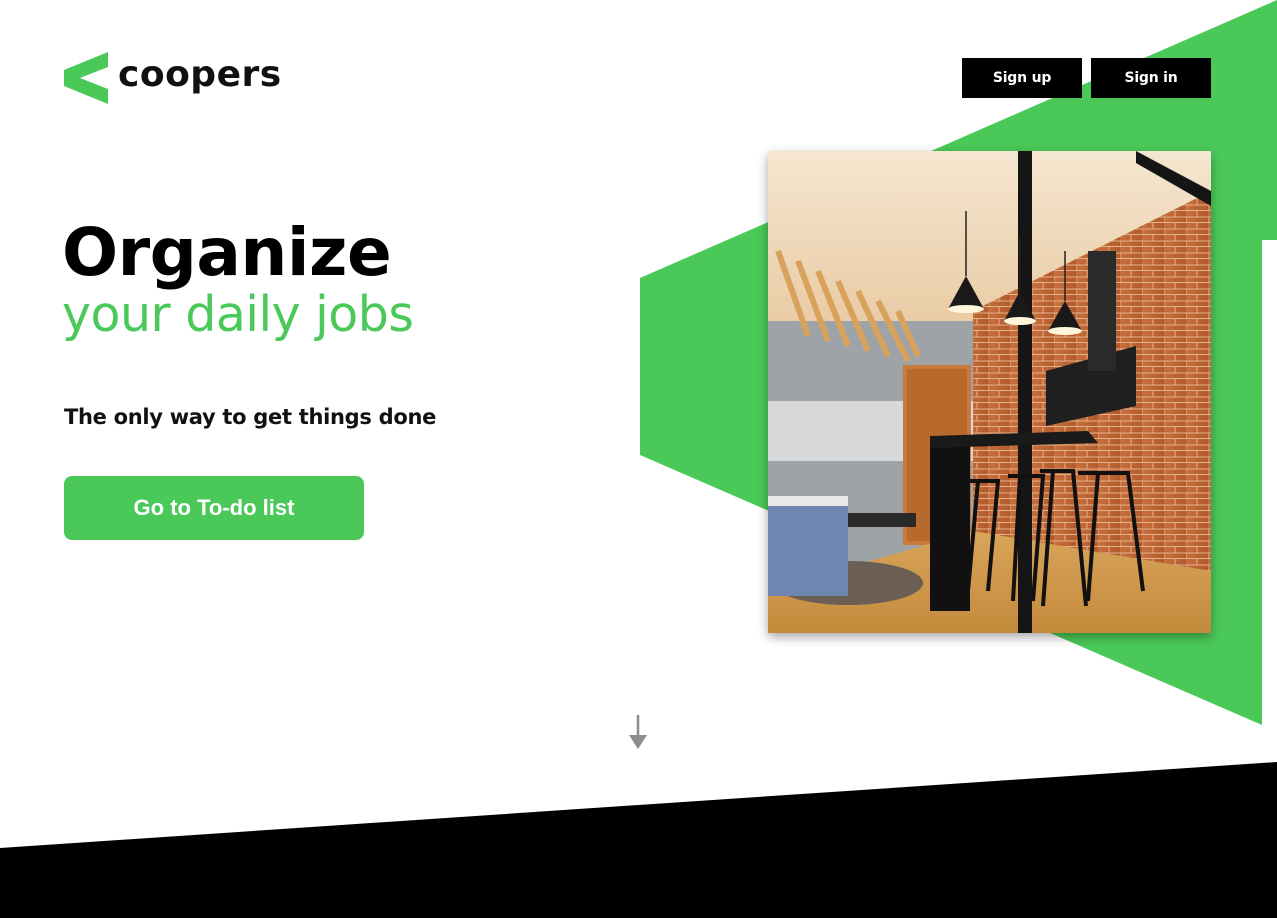 The height and width of the screenshot is (918, 1277). What do you see at coordinates (238, 314) in the screenshot?
I see `hero-subtitle: your daily jobs` at bounding box center [238, 314].